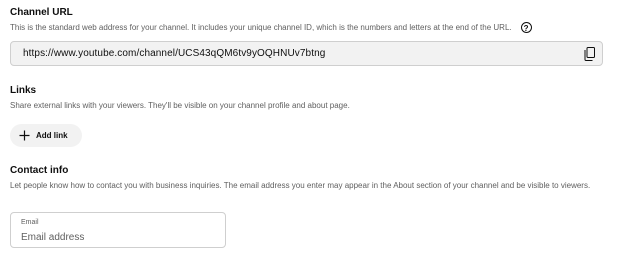 This screenshot has width=620, height=257. I want to click on email-label: Email, so click(30, 222).